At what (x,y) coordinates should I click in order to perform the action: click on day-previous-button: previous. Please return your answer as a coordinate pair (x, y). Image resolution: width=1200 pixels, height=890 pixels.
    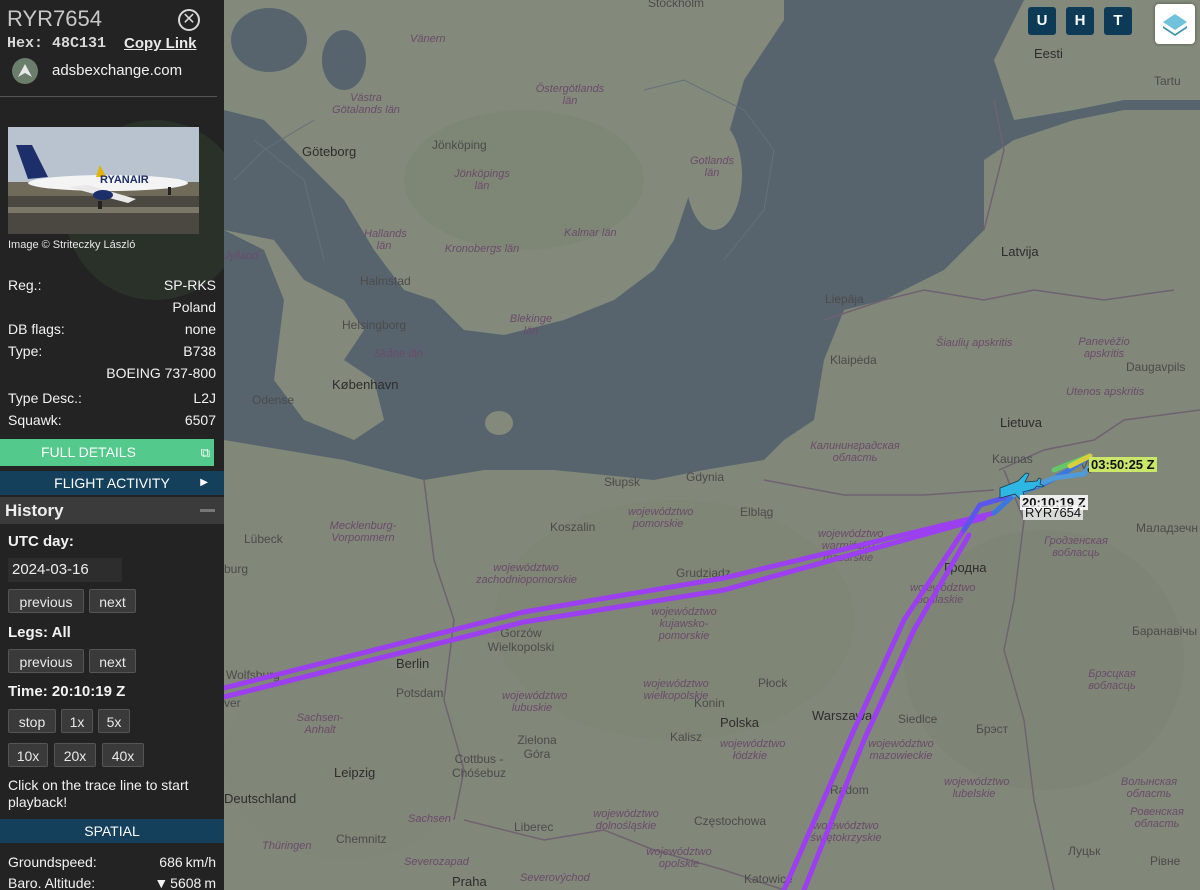
    Looking at the image, I should click on (46, 601).